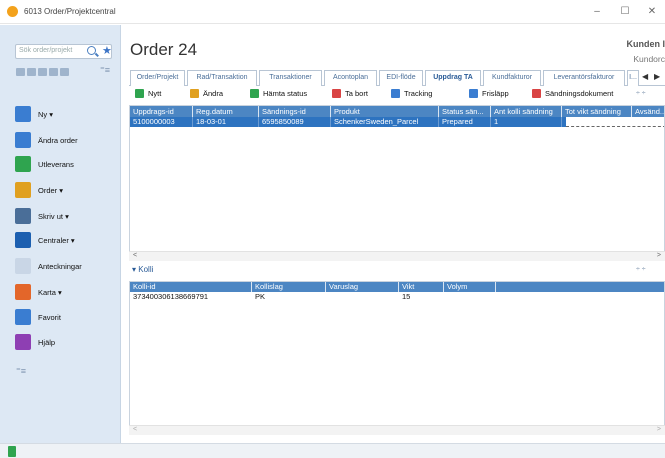 This screenshot has height=458, width=665. What do you see at coordinates (157, 78) in the screenshot?
I see `tab-order-projekt: Order/Projekt` at bounding box center [157, 78].